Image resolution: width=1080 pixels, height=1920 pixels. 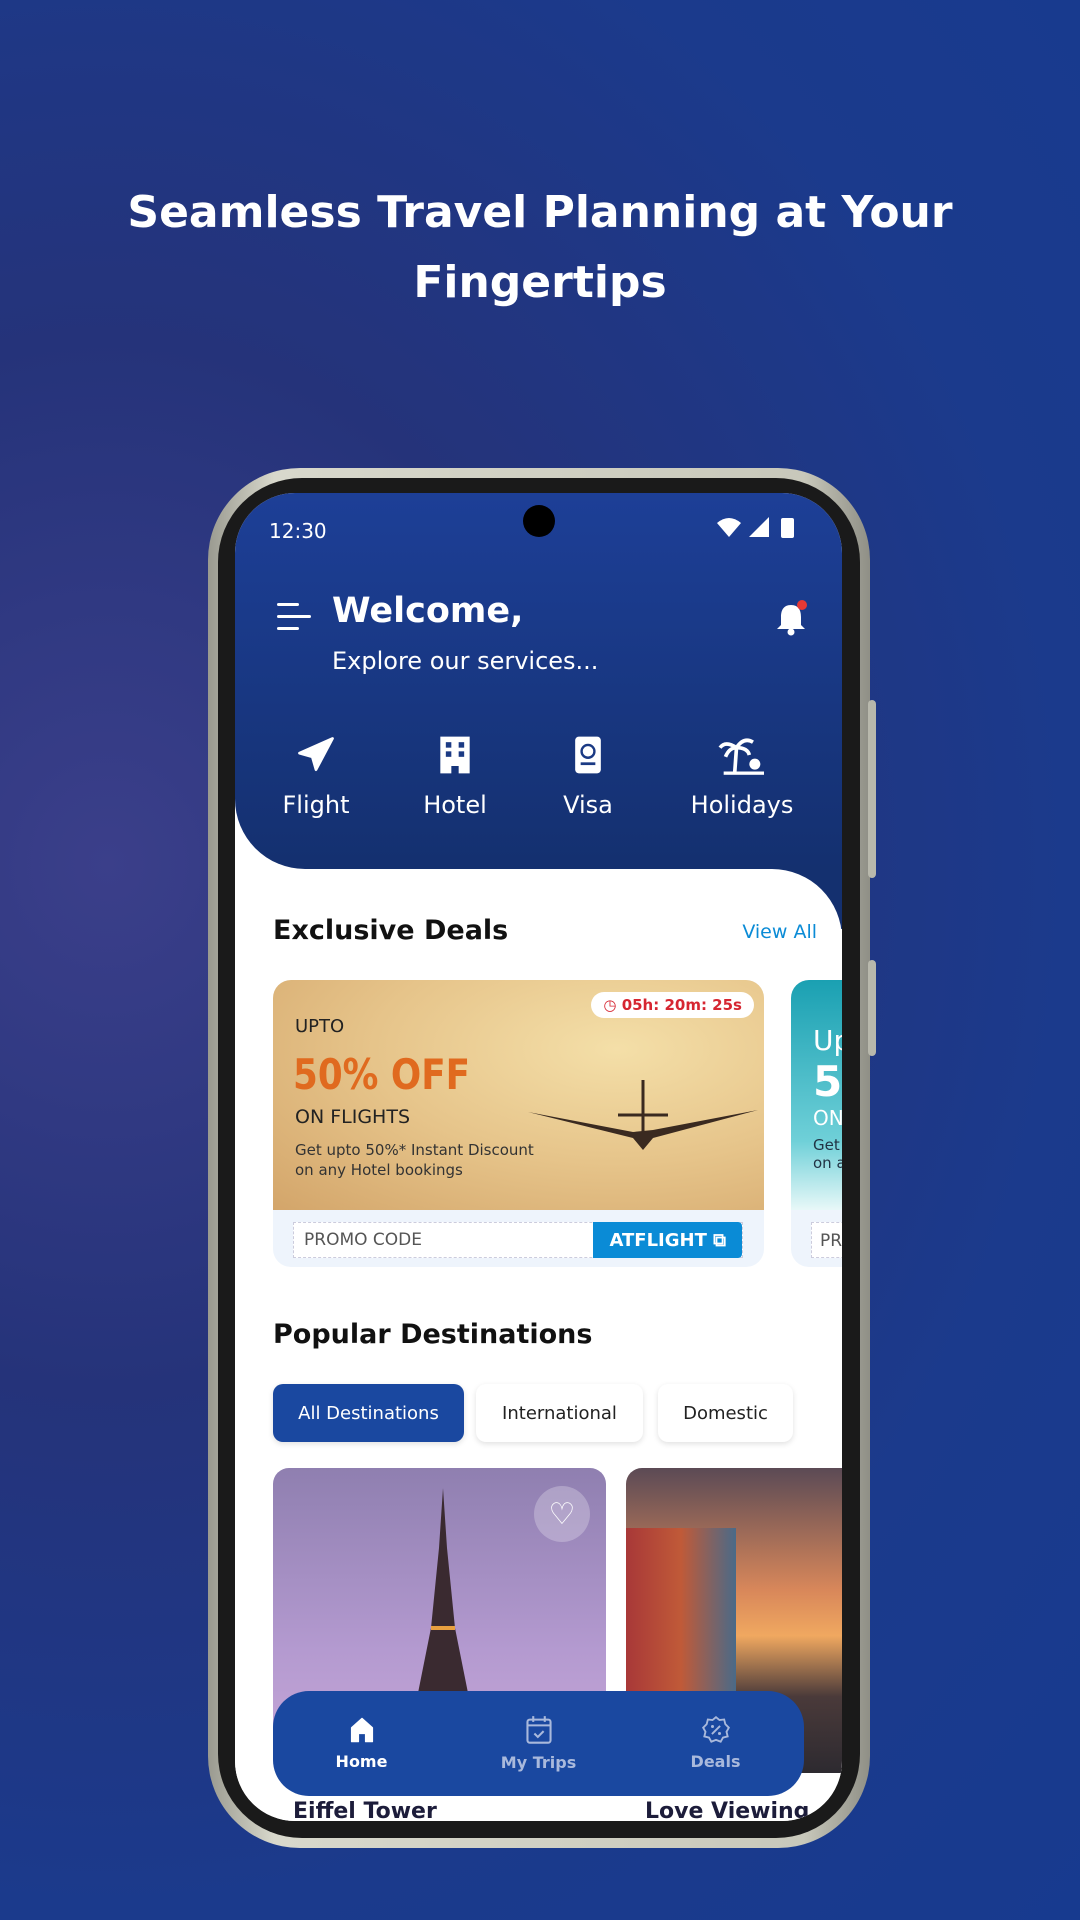 I want to click on bottom-nav: Home My Trips Deals, so click(x=538, y=1743).